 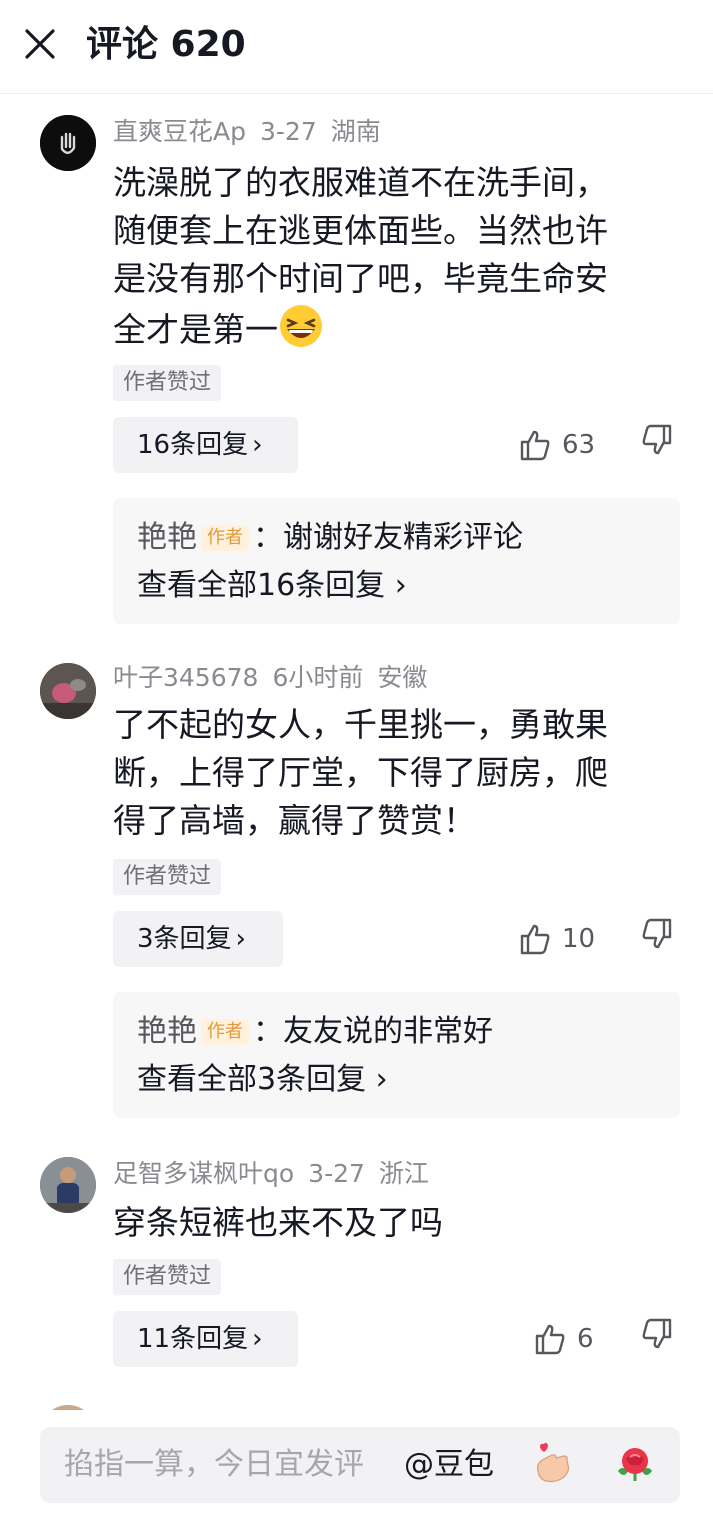 What do you see at coordinates (179, 131) in the screenshot?
I see `username: 直爽豆花Ap` at bounding box center [179, 131].